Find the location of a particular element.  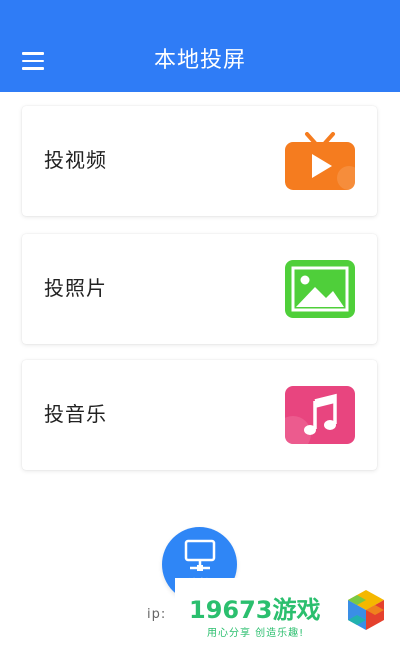

music-note-icon is located at coordinates (320, 415).